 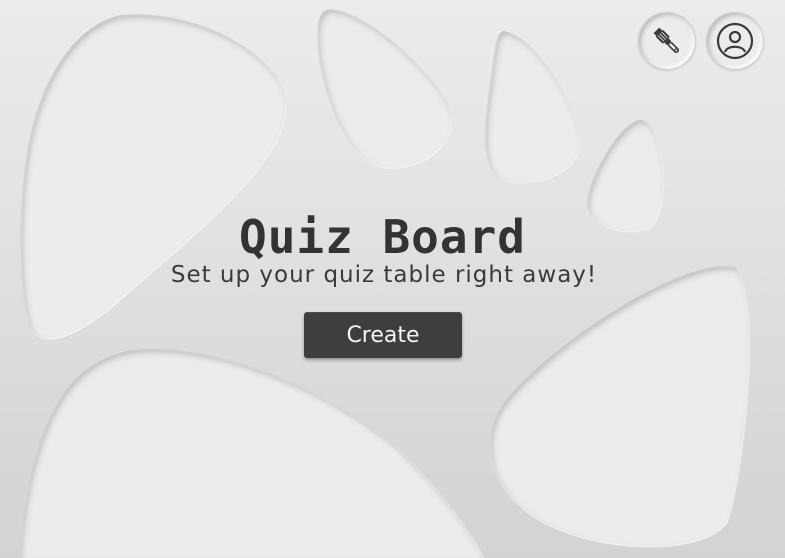 What do you see at coordinates (383, 335) in the screenshot?
I see `create-button: Create` at bounding box center [383, 335].